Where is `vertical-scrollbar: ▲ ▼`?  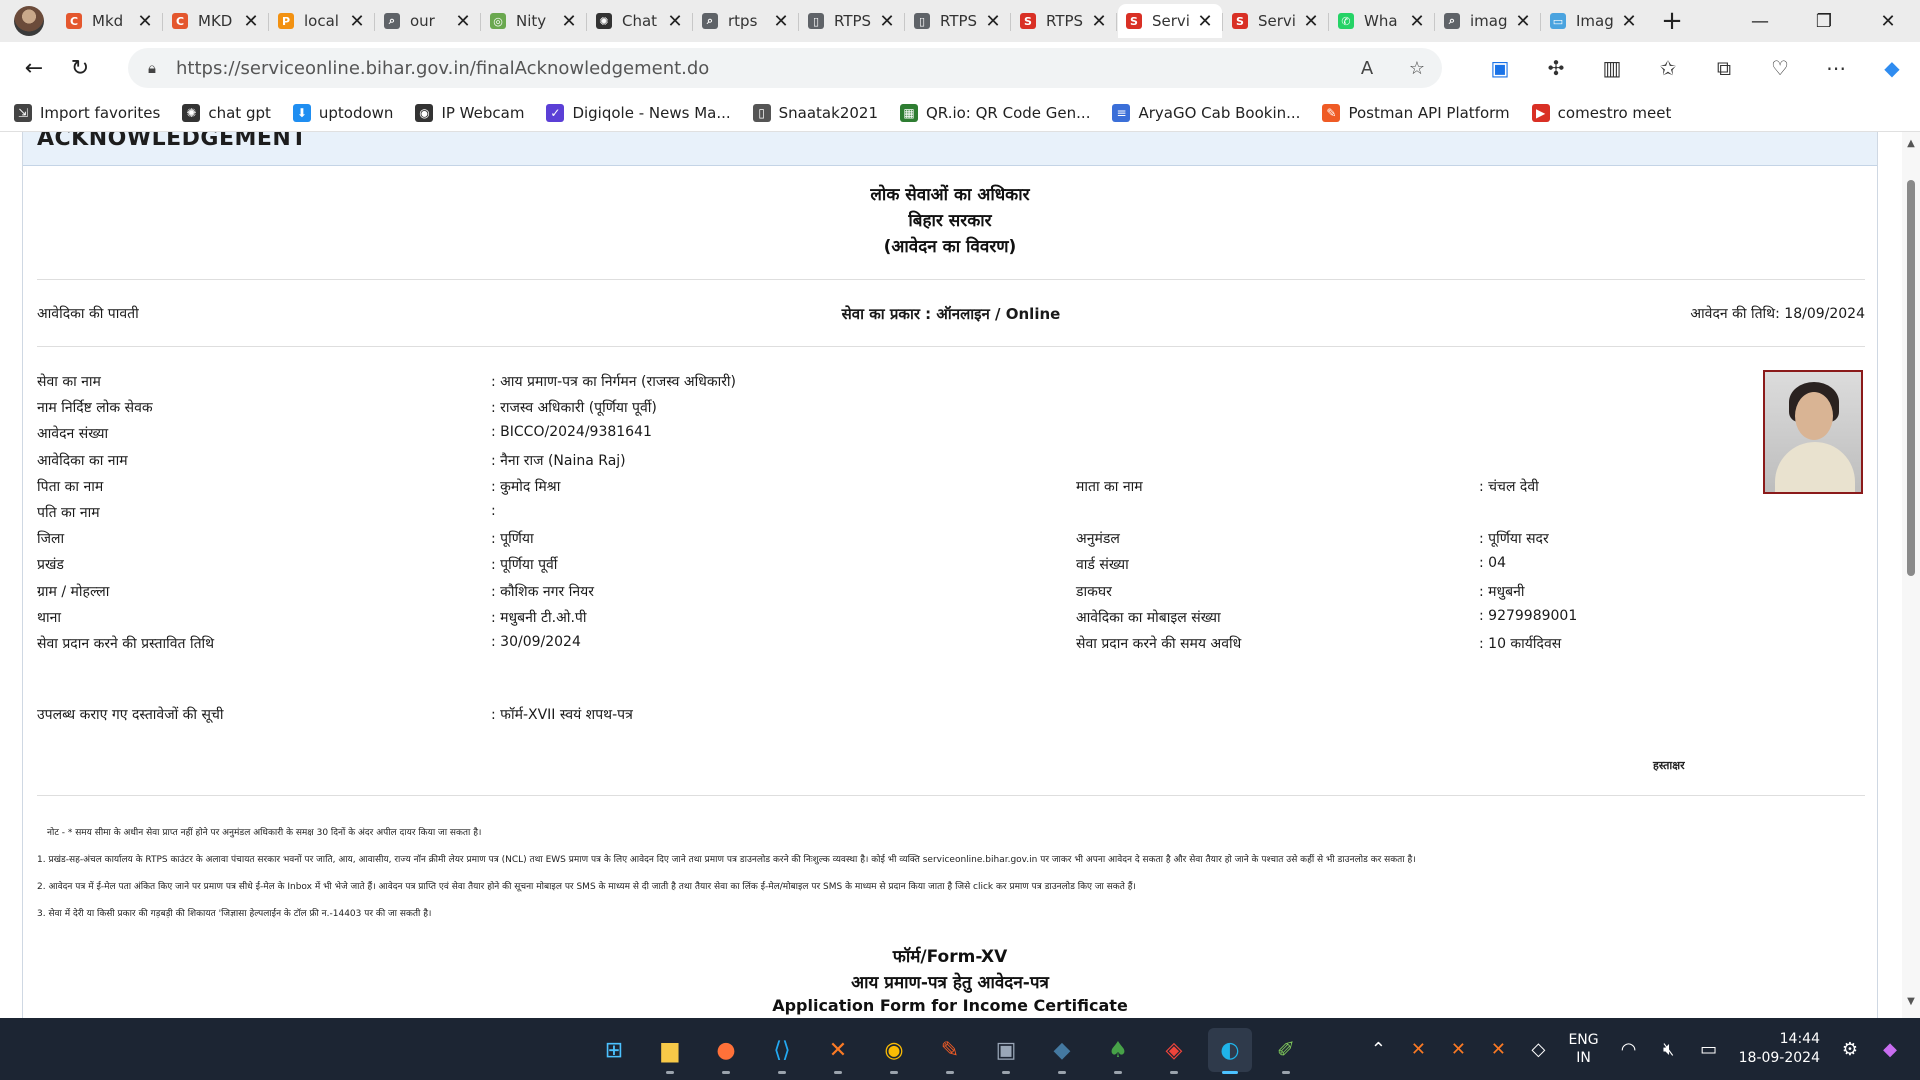
vertical-scrollbar: ▲ ▼ is located at coordinates (1911, 575).